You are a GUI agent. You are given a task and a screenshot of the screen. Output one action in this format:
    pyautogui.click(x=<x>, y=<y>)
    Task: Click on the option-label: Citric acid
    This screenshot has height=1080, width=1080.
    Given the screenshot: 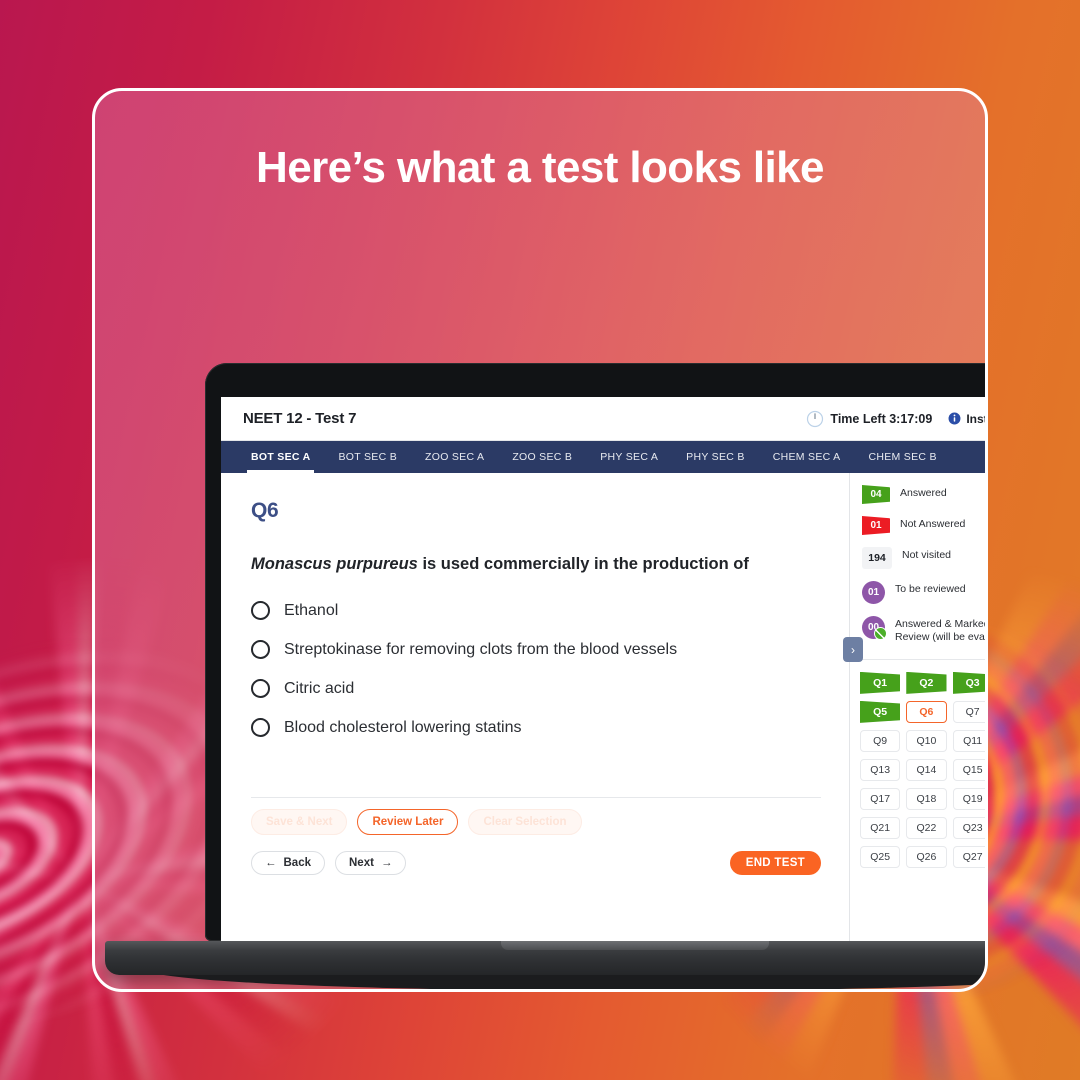 What is the action you would take?
    pyautogui.click(x=319, y=688)
    